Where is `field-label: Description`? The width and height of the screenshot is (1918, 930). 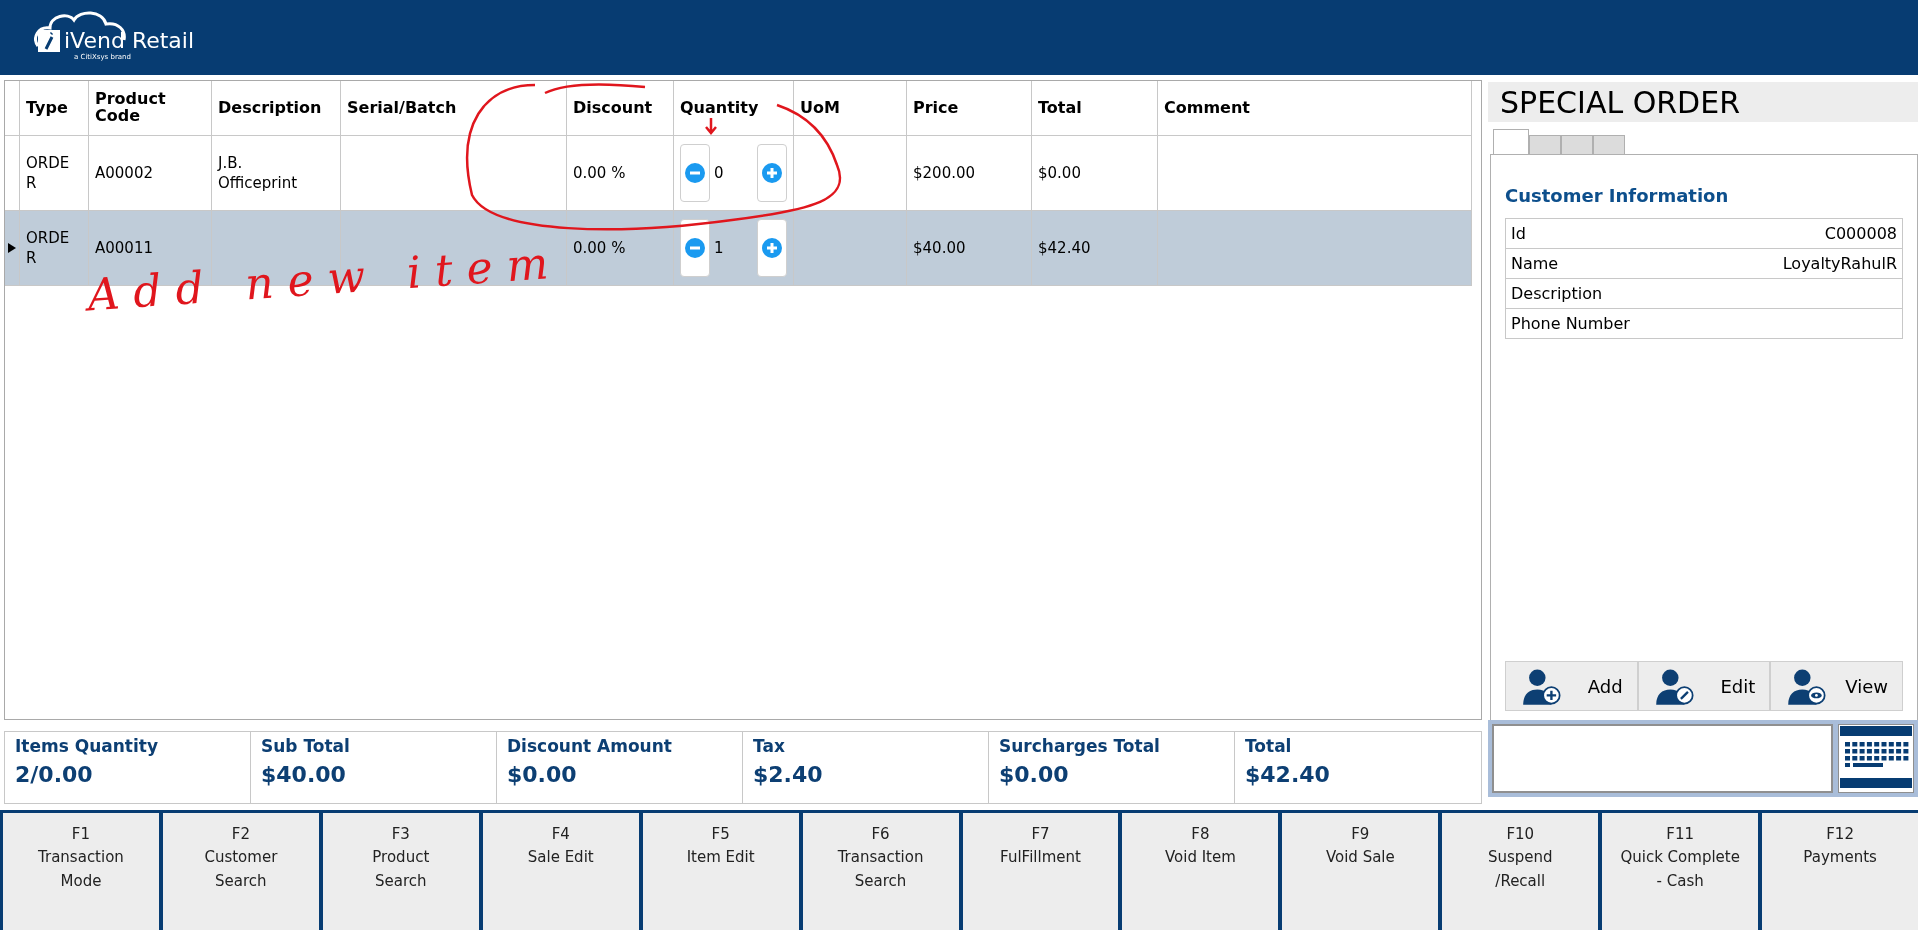 field-label: Description is located at coordinates (1557, 293).